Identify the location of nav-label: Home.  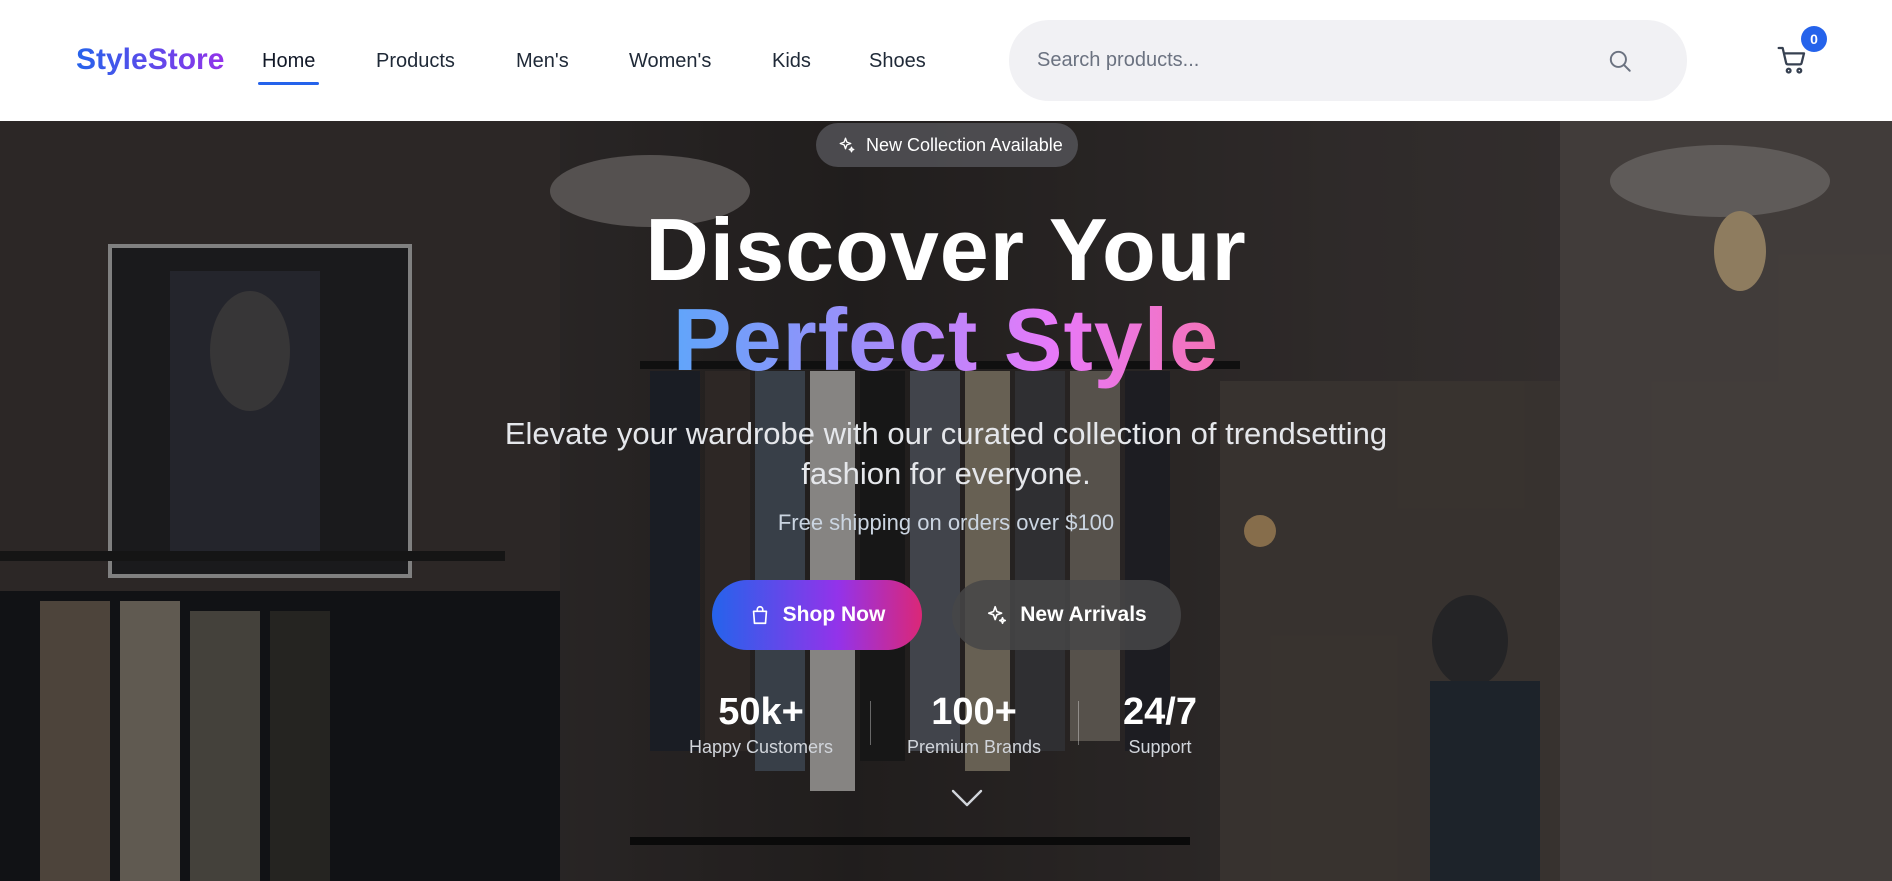
(289, 61).